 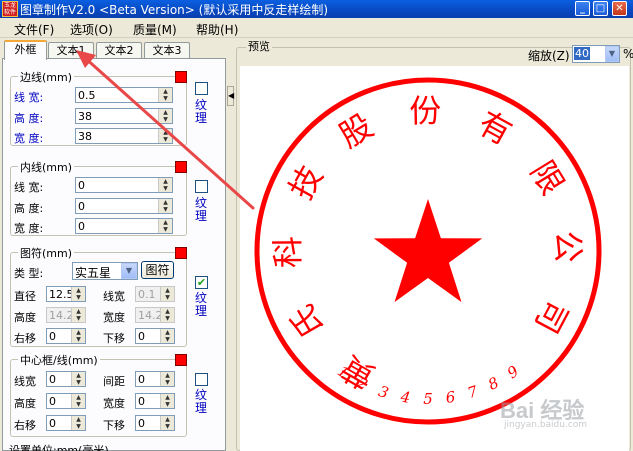 I want to click on border-height-input: 38 ▲ ▼, so click(x=124, y=116).